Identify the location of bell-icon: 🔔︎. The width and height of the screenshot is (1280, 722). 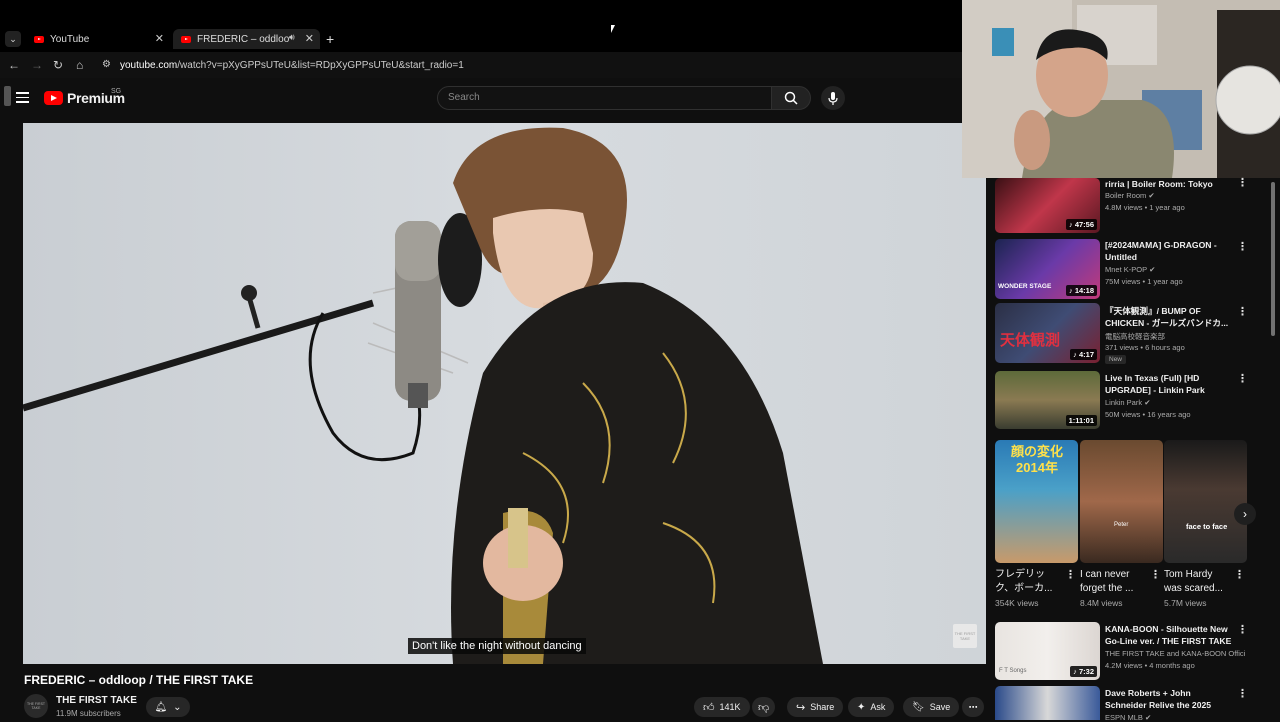
(161, 707).